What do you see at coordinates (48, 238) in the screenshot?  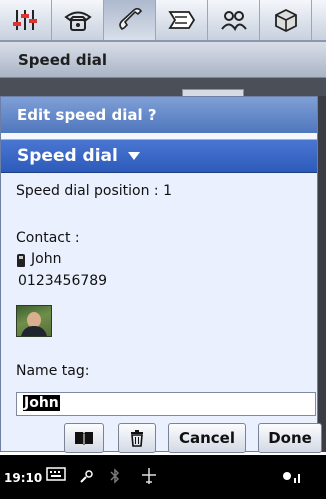 I see `contact-label: Contact :` at bounding box center [48, 238].